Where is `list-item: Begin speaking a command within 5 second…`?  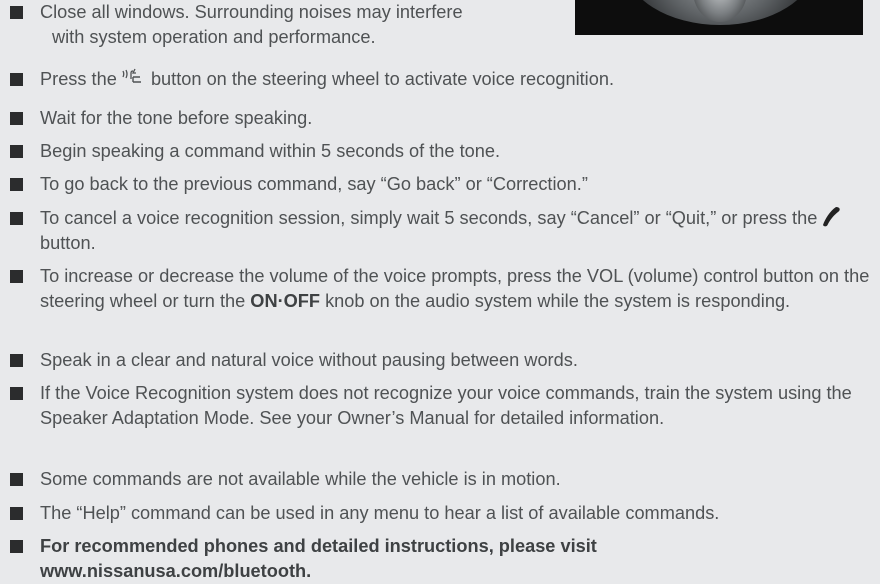
list-item: Begin speaking a command within 5 second… is located at coordinates (440, 151).